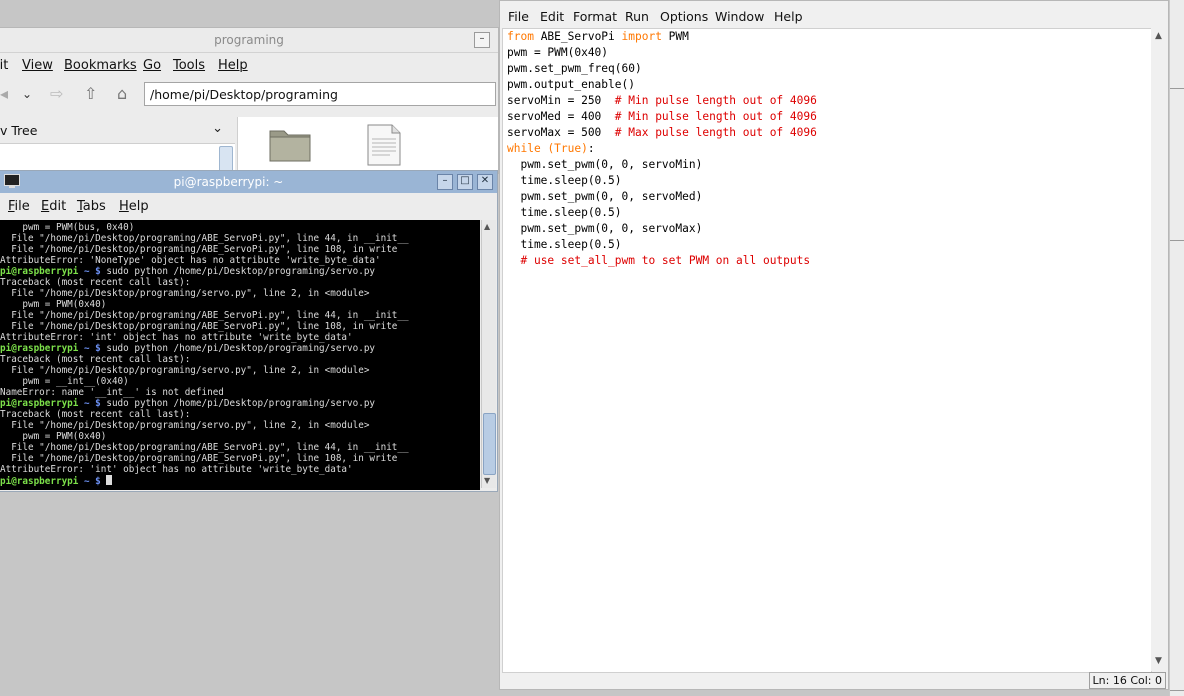 The image size is (1184, 696). I want to click on file-manager-menubar: lit View Bookmarks Go Tools Help, so click(249, 65).